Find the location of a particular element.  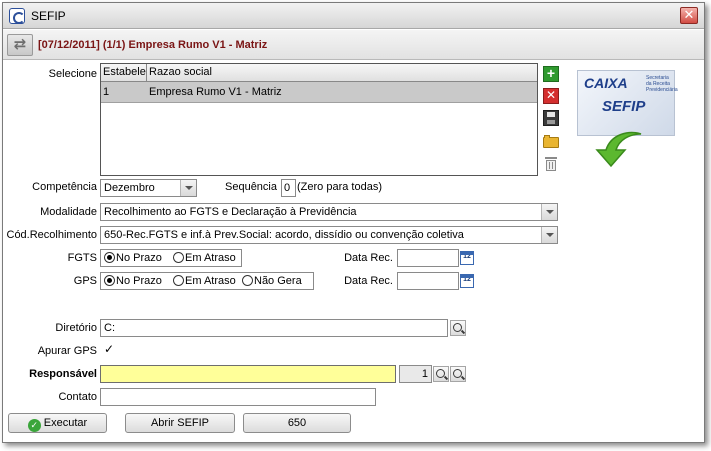

fgts-data-rec-label: Data Rec. is located at coordinates (368, 258).